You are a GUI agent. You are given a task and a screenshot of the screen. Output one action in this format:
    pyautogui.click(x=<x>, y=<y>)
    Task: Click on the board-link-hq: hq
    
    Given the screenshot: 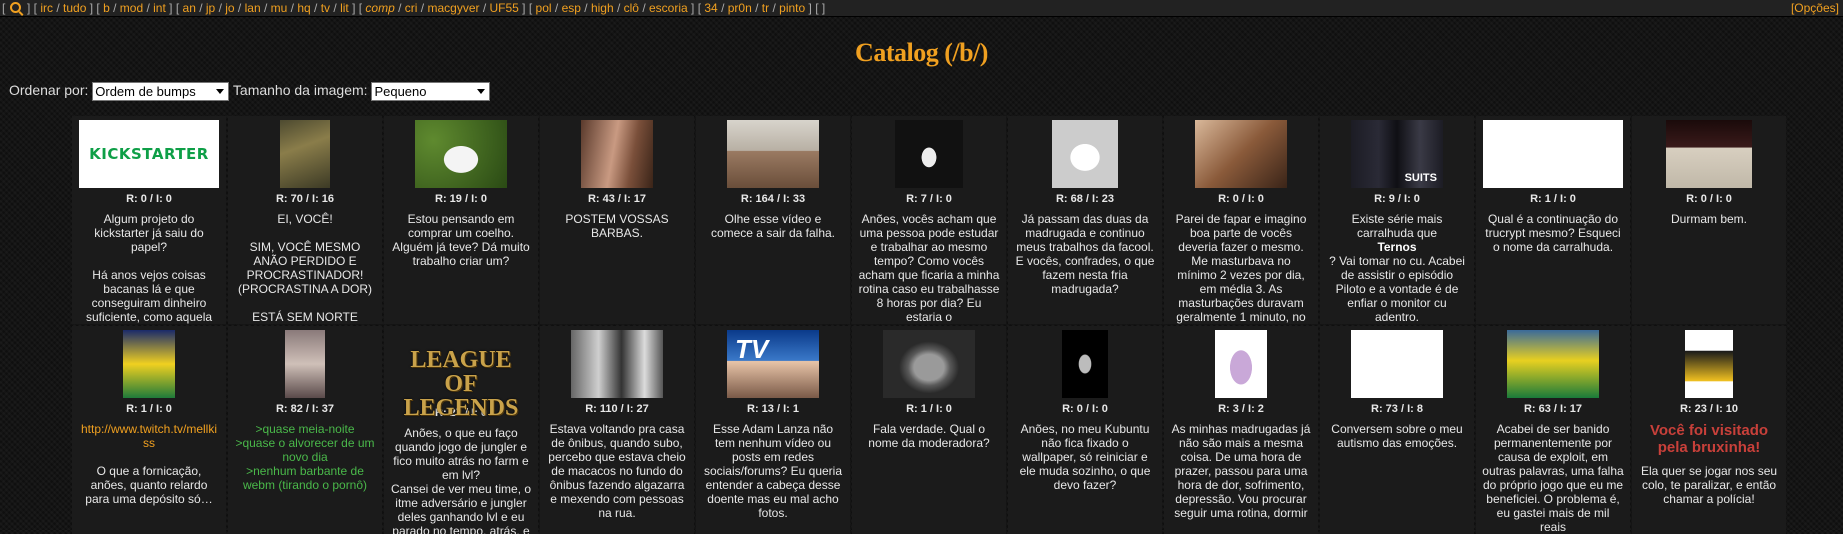 What is the action you would take?
    pyautogui.click(x=303, y=8)
    